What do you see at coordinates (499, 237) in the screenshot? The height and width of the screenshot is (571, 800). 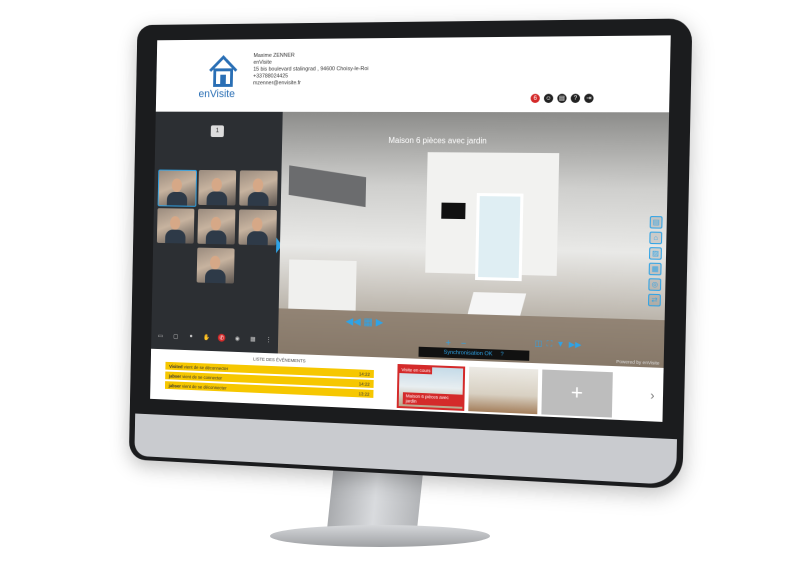 I see `room-window` at bounding box center [499, 237].